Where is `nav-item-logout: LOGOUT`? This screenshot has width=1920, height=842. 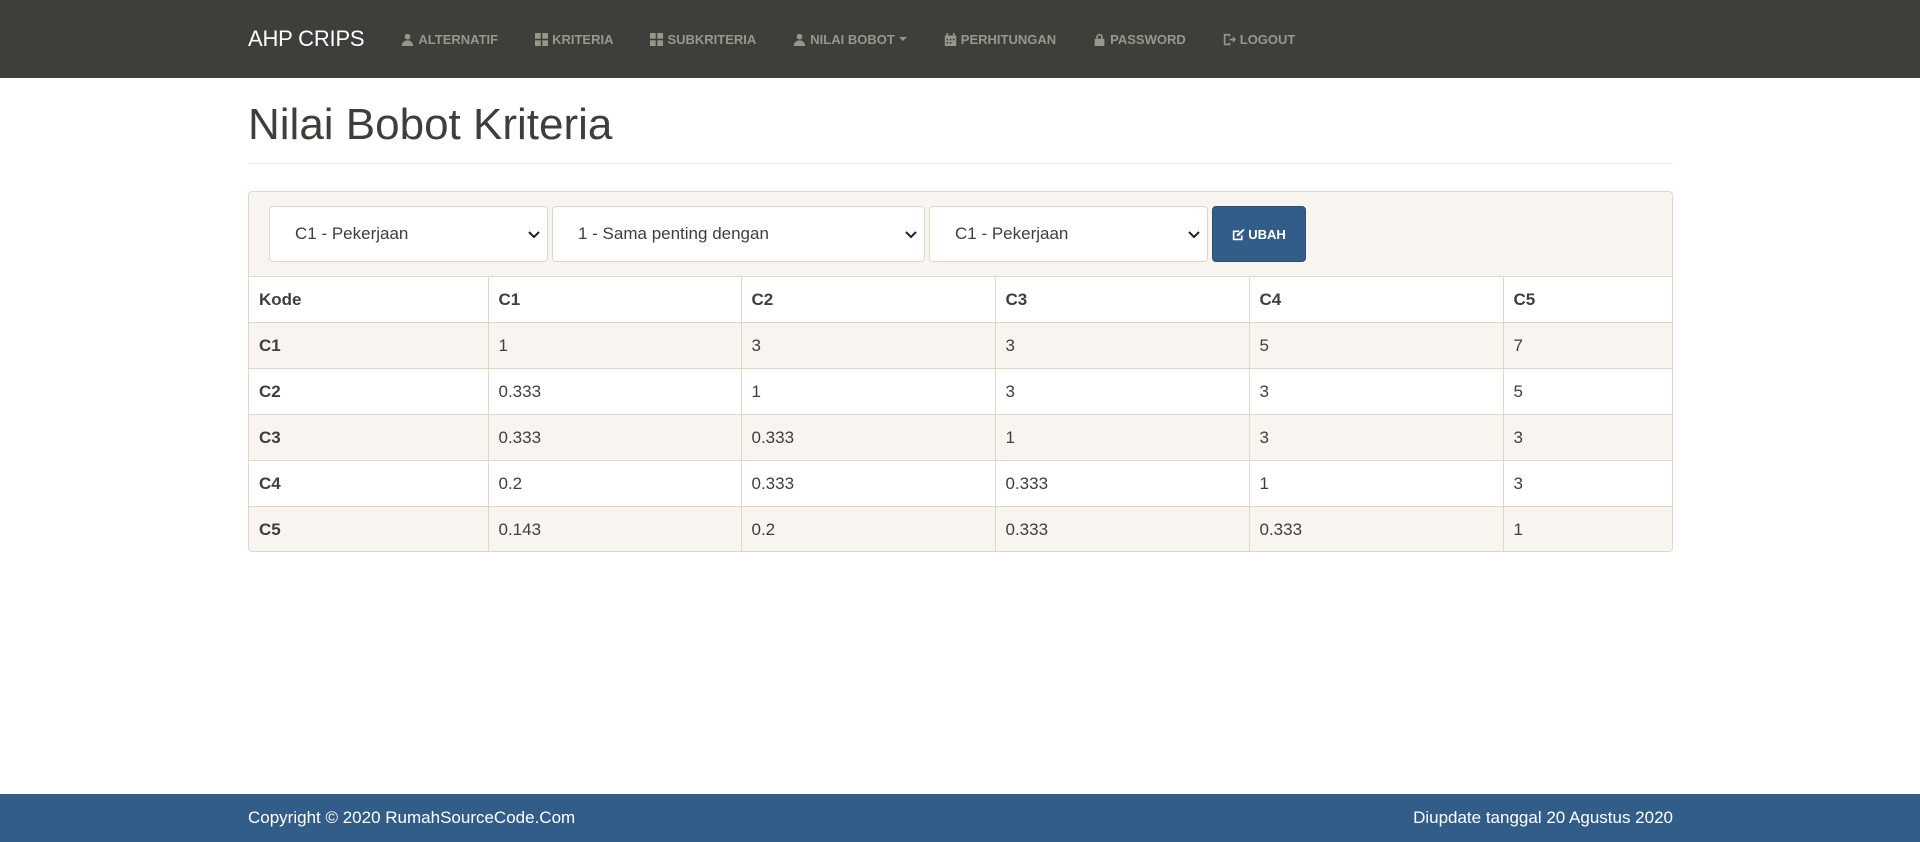
nav-item-logout: LOGOUT is located at coordinates (1259, 39).